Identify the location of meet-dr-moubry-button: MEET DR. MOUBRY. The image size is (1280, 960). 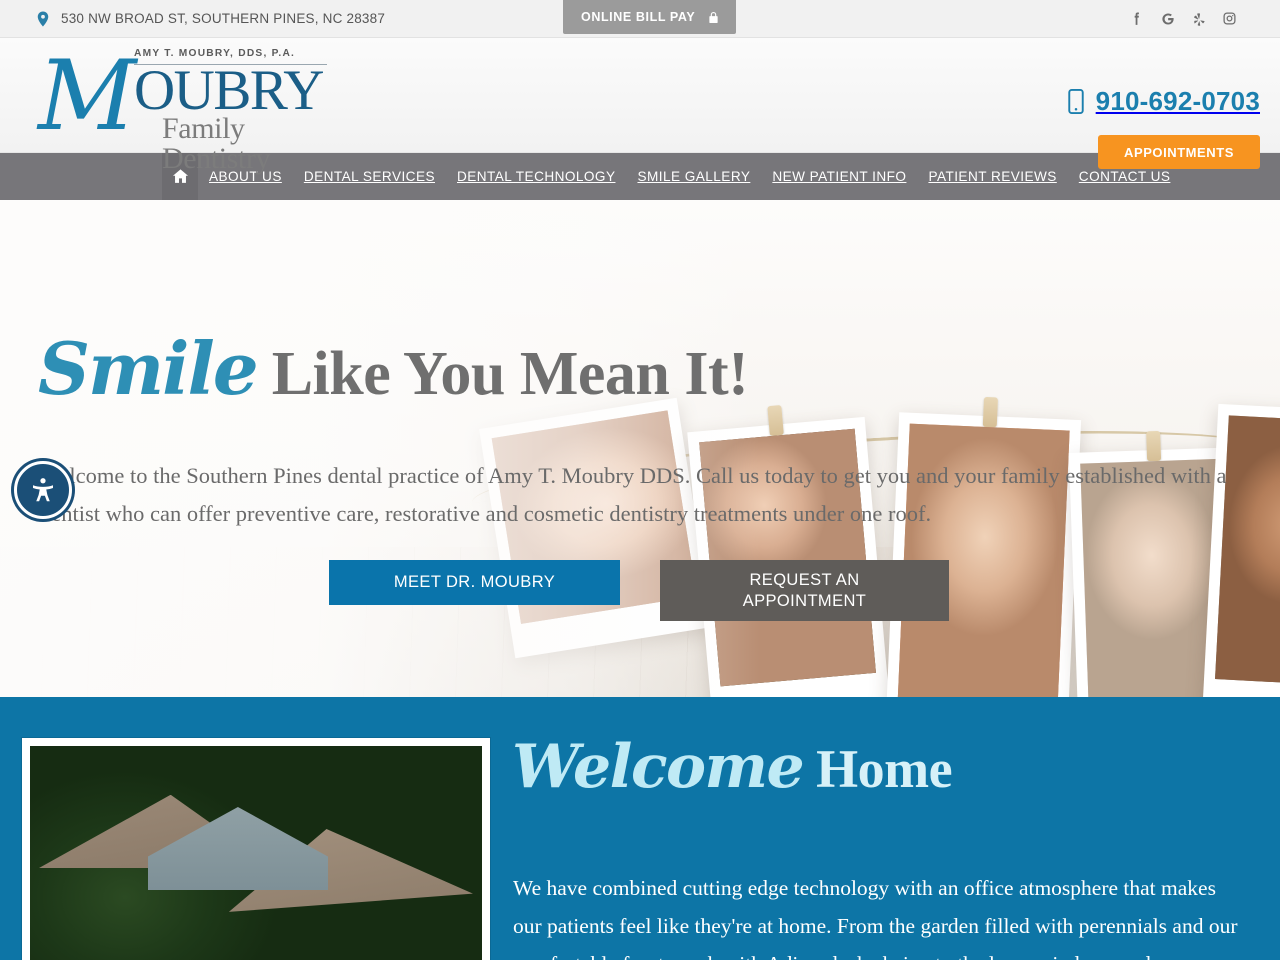
(474, 582).